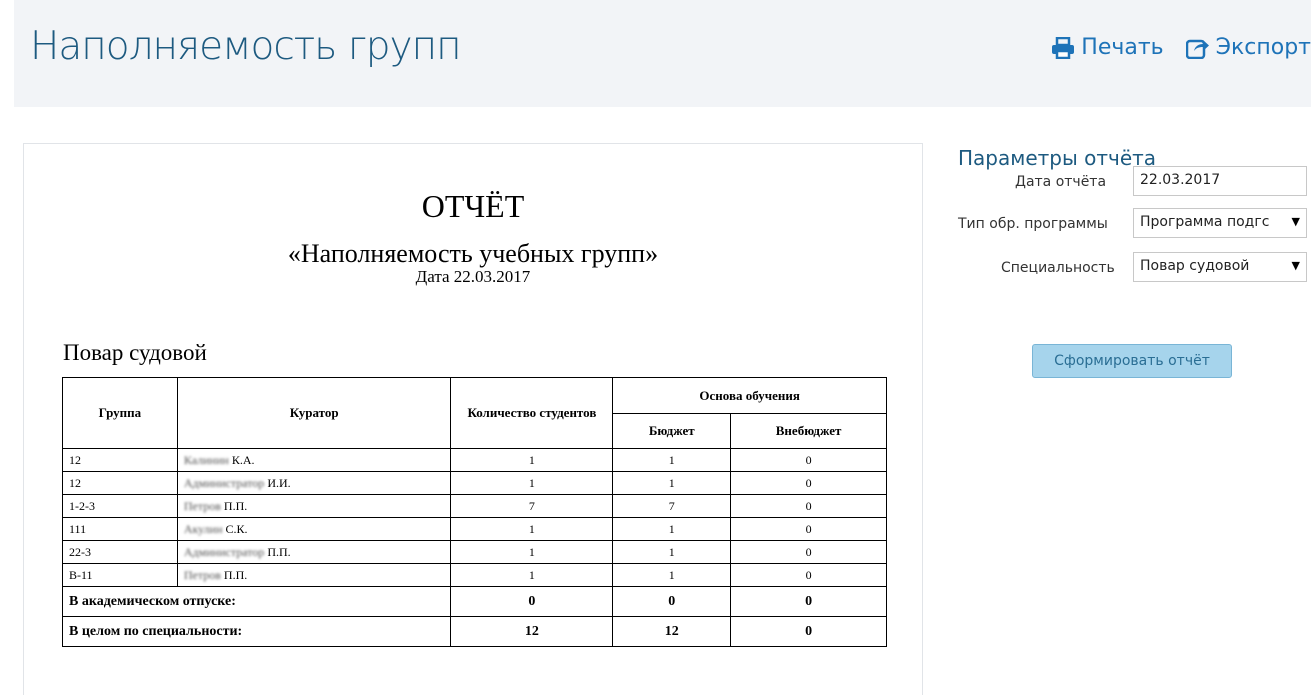  What do you see at coordinates (1058, 268) in the screenshot?
I see `specialty-label: Специальность` at bounding box center [1058, 268].